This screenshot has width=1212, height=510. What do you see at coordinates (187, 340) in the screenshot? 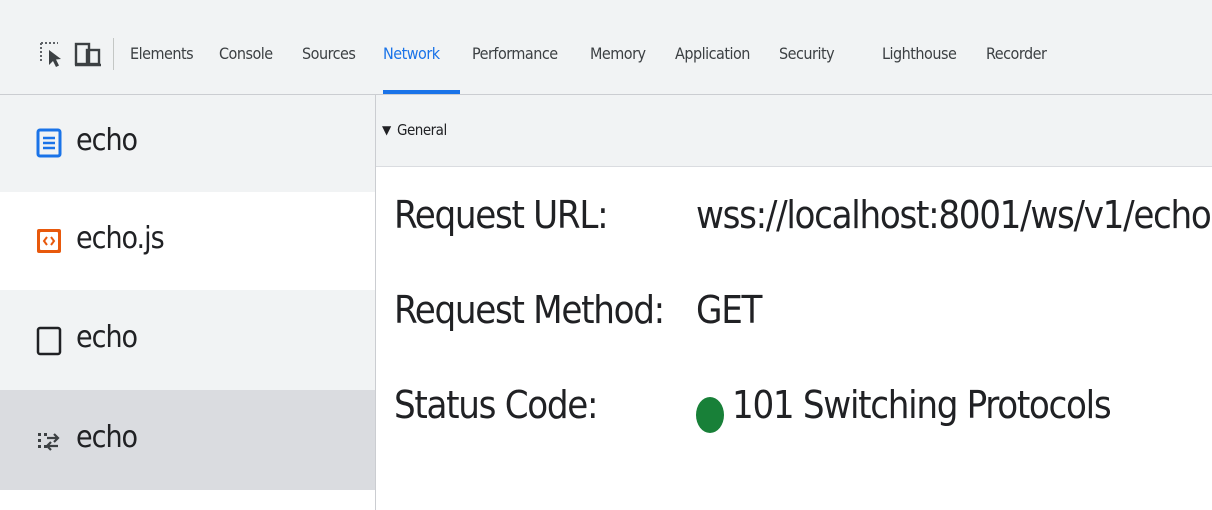
I see `request-row-echo-blank: echo` at bounding box center [187, 340].